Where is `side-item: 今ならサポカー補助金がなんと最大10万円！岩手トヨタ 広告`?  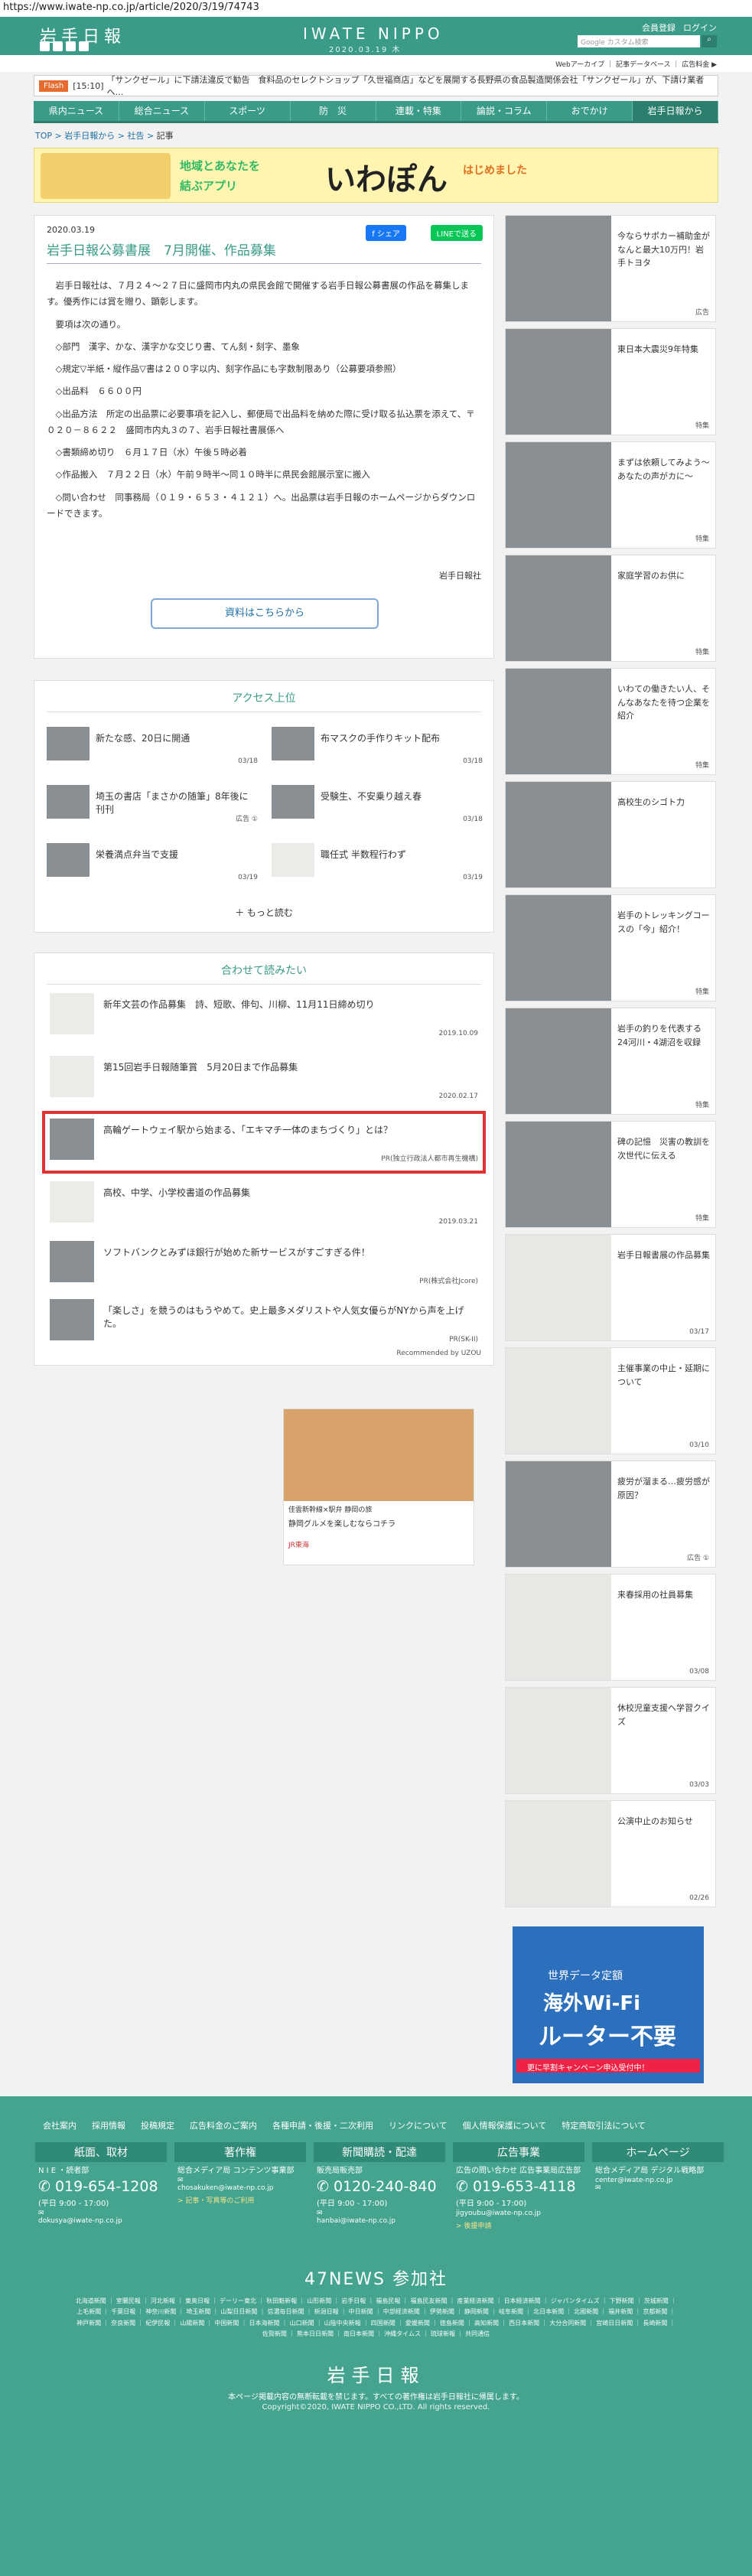 side-item: 今ならサポカー補助金がなんと最大10万円！岩手トヨタ 広告 is located at coordinates (611, 269).